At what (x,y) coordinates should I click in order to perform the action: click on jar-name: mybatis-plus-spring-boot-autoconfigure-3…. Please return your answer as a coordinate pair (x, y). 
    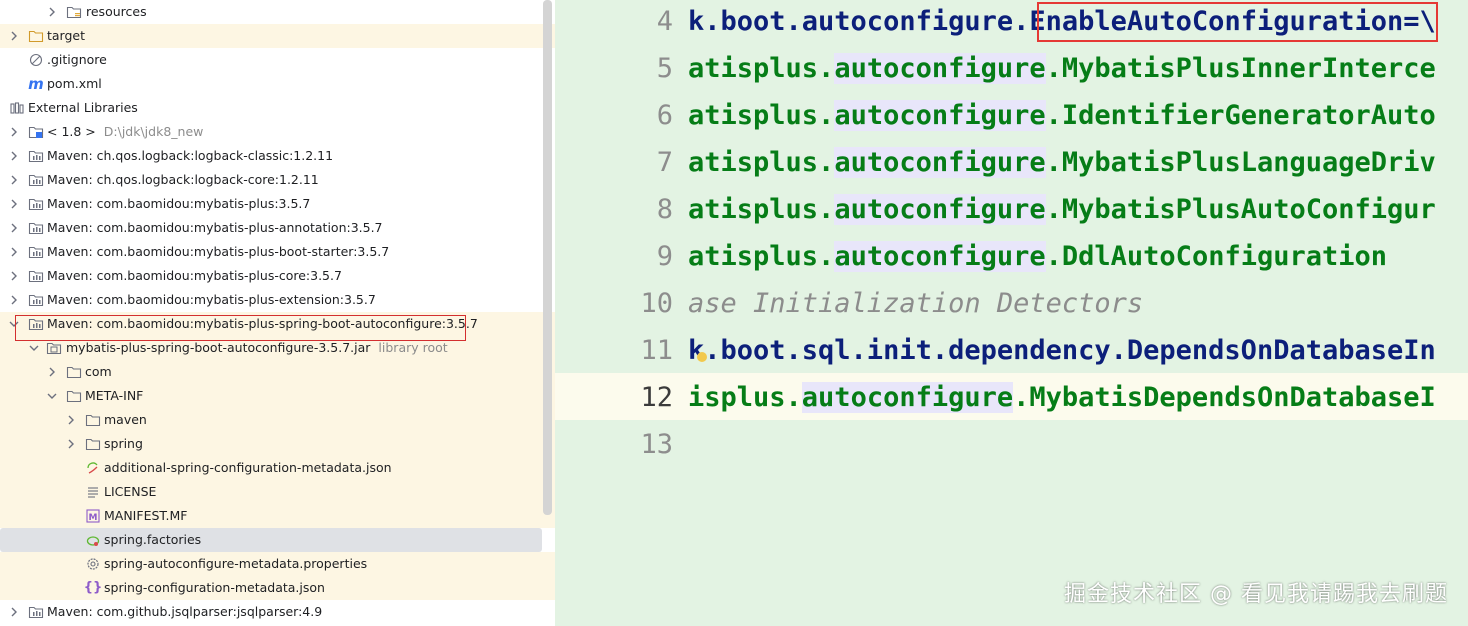
    Looking at the image, I should click on (218, 347).